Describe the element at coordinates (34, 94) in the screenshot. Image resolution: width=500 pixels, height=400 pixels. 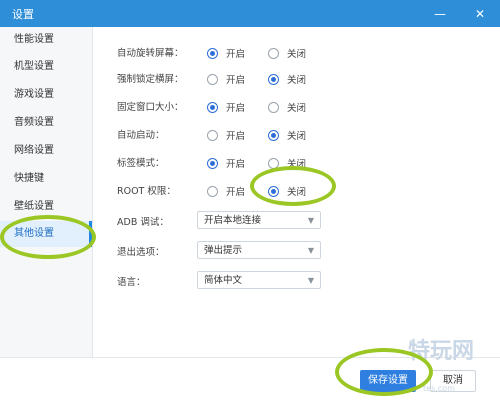
I see `sidebar-item-label: 游戏设置` at that location.